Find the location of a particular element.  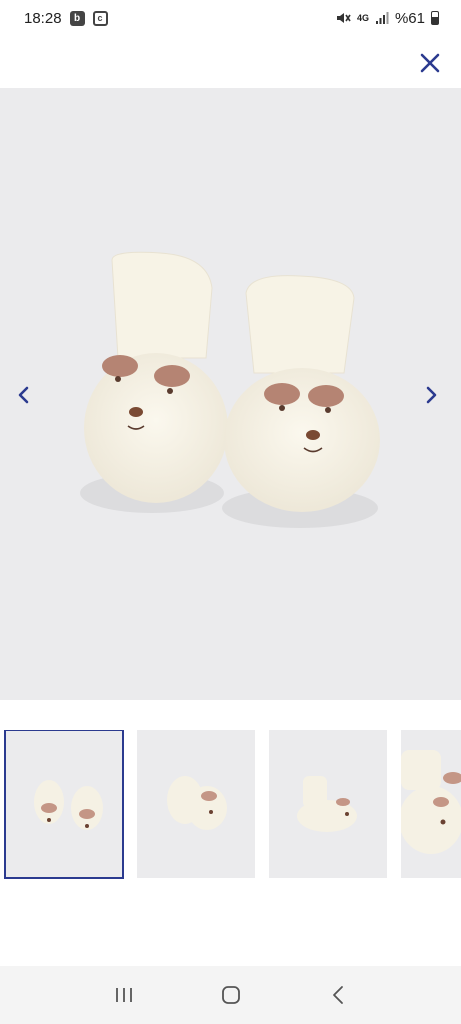

next-image-button is located at coordinates (432, 395).